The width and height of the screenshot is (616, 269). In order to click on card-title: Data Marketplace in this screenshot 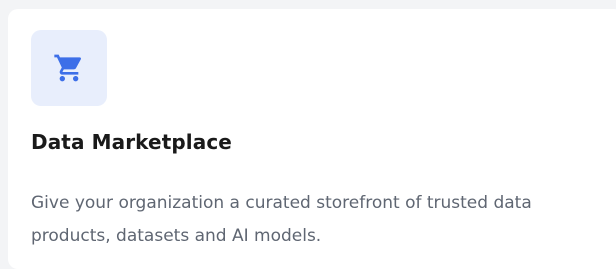, I will do `click(131, 142)`.